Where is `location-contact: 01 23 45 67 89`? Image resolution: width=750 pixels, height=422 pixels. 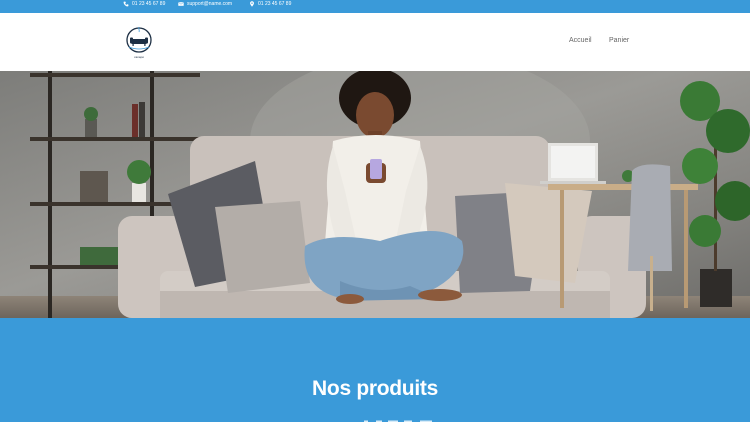
location-contact: 01 23 45 67 89 is located at coordinates (270, 3).